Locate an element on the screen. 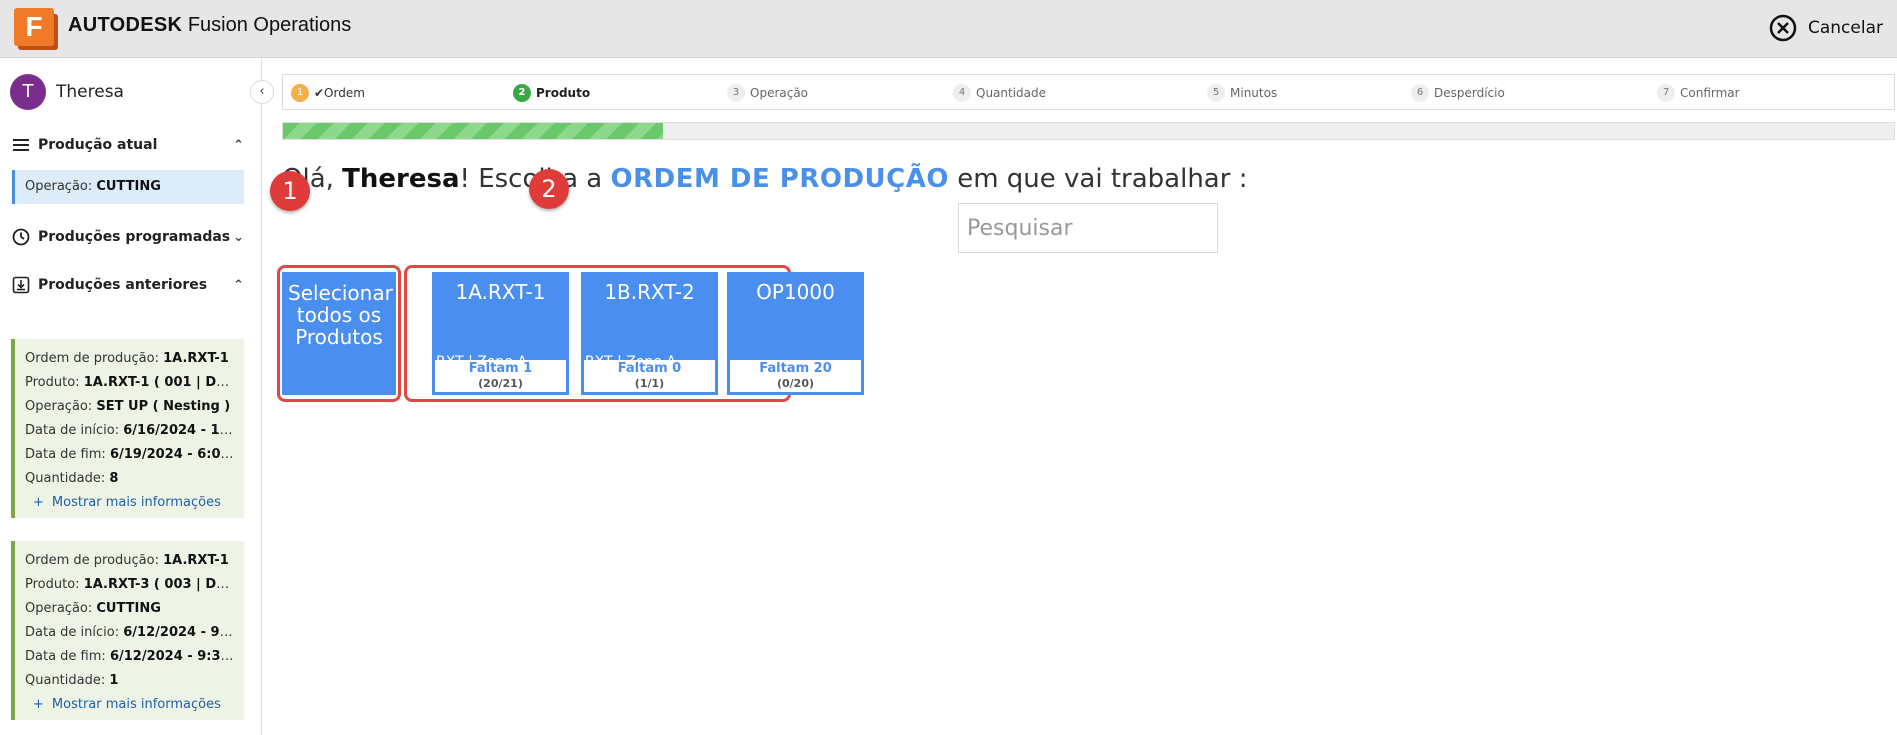 The width and height of the screenshot is (1897, 735). card-row-operation: Operação: SET UP ( Nesting ) is located at coordinates (128, 406).